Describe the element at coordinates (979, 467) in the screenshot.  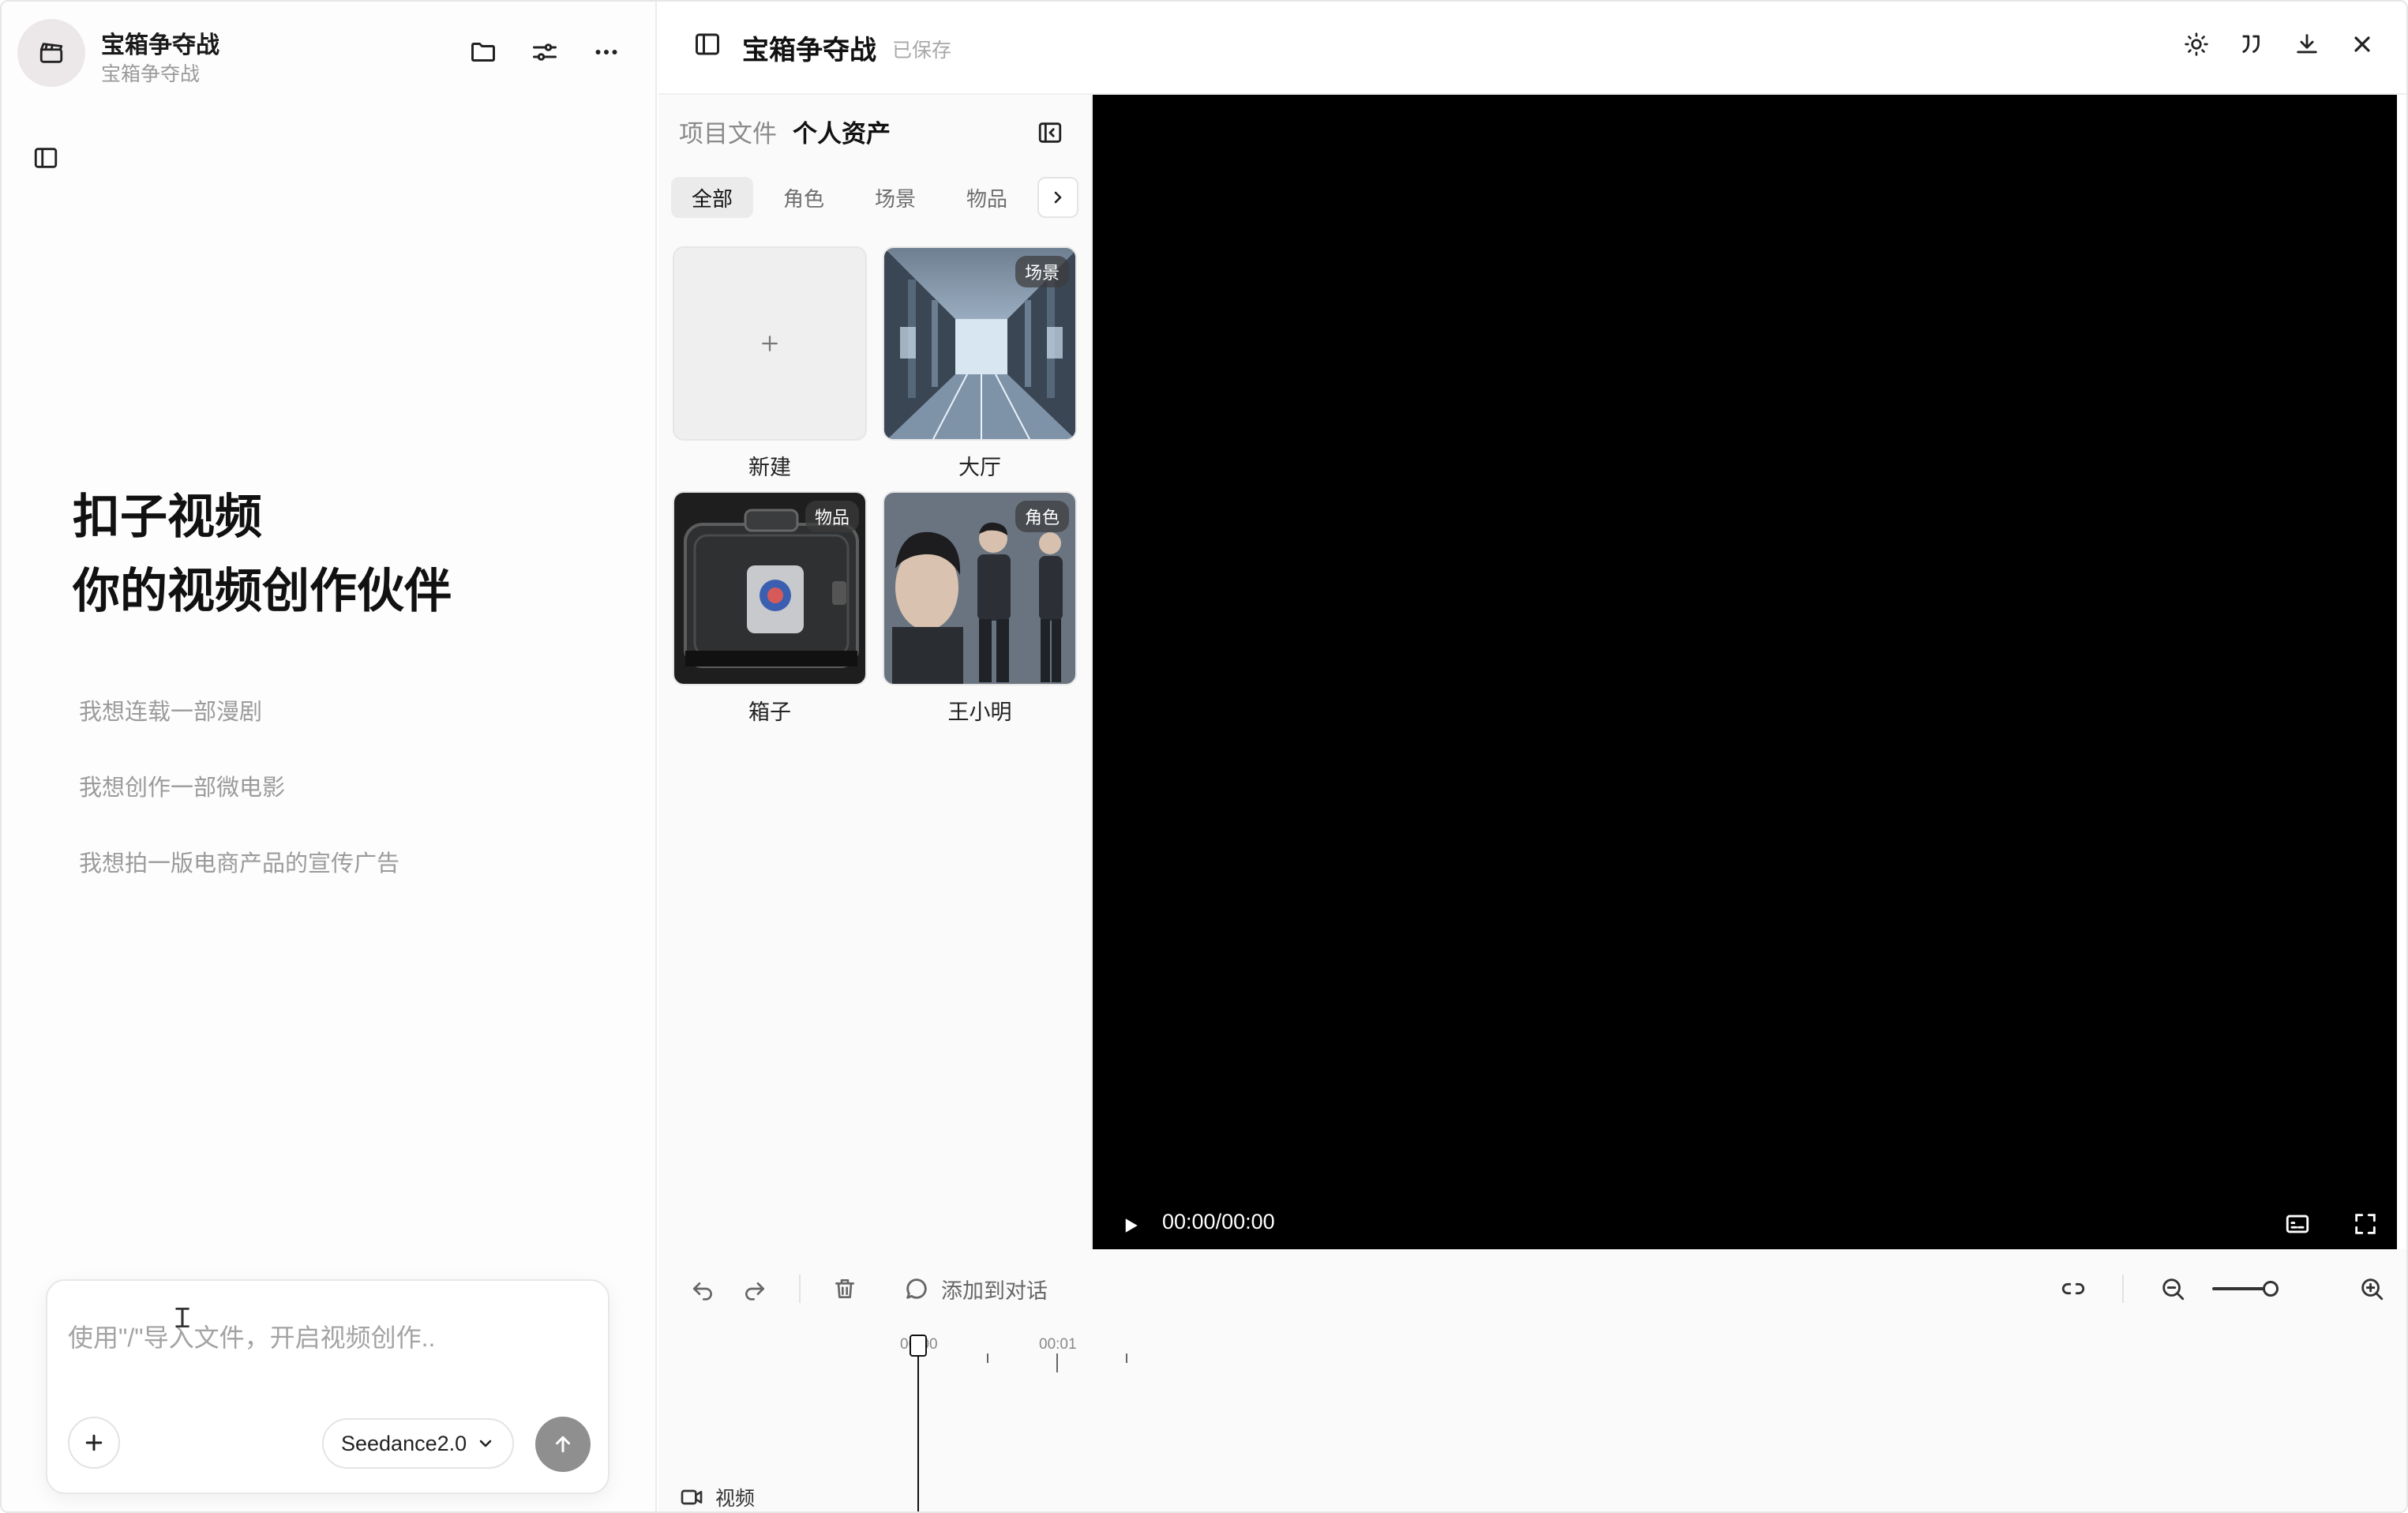
I see `asset-card-label: 大厅` at that location.